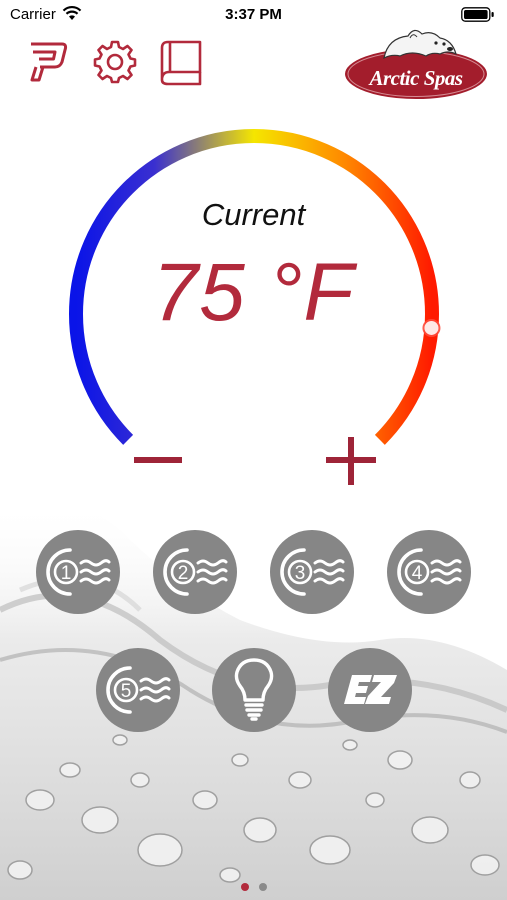 The image size is (507, 900). I want to click on pump-number: 1, so click(66, 573).